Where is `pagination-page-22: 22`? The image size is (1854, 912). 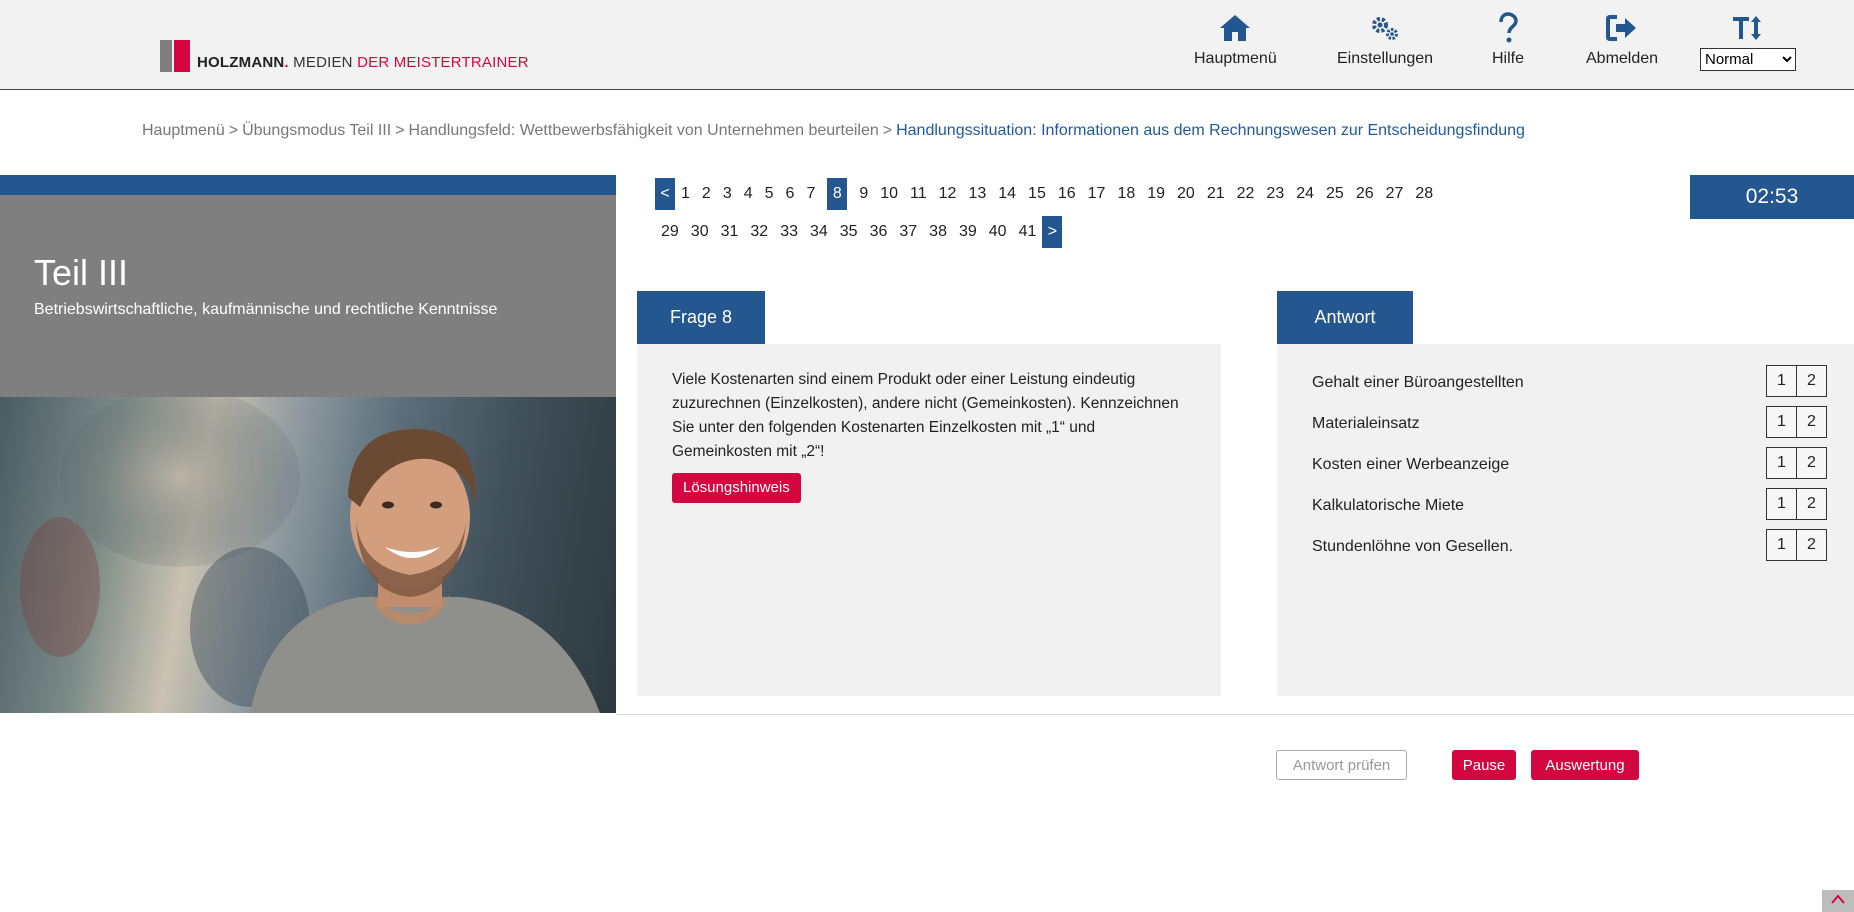
pagination-page-22: 22 is located at coordinates (1246, 194).